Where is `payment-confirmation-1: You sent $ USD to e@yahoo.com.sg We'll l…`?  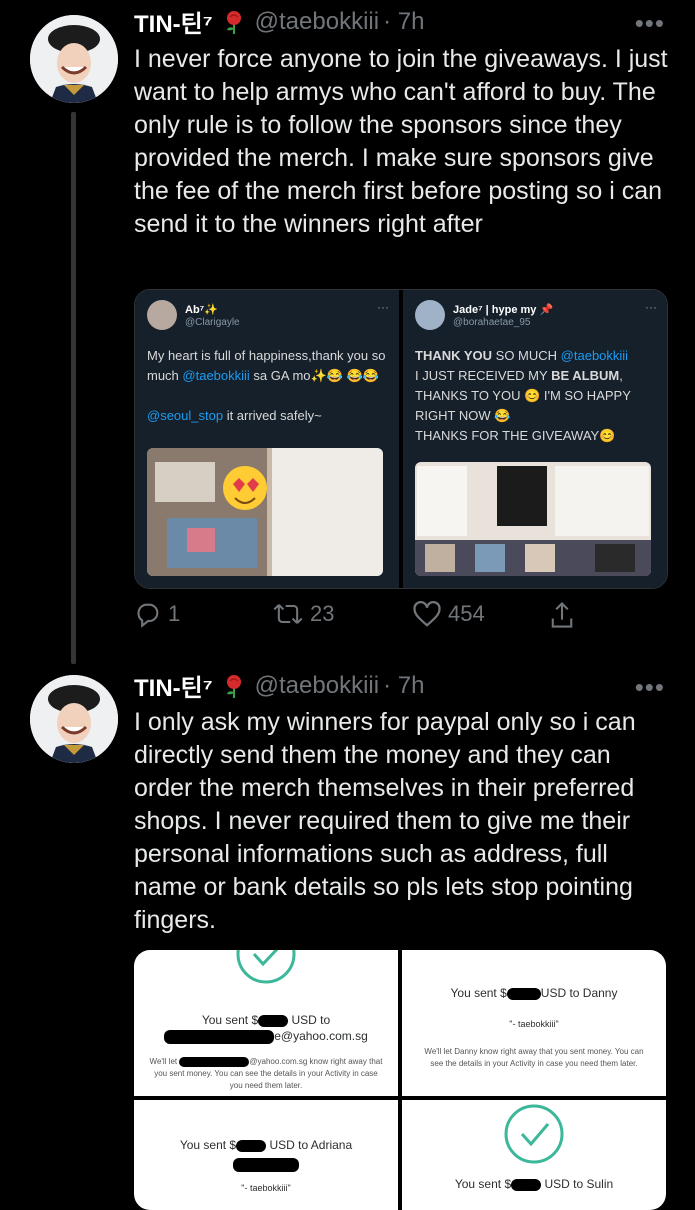
payment-confirmation-1: You sent $ USD to e@yahoo.com.sg We'll l… is located at coordinates (266, 1023).